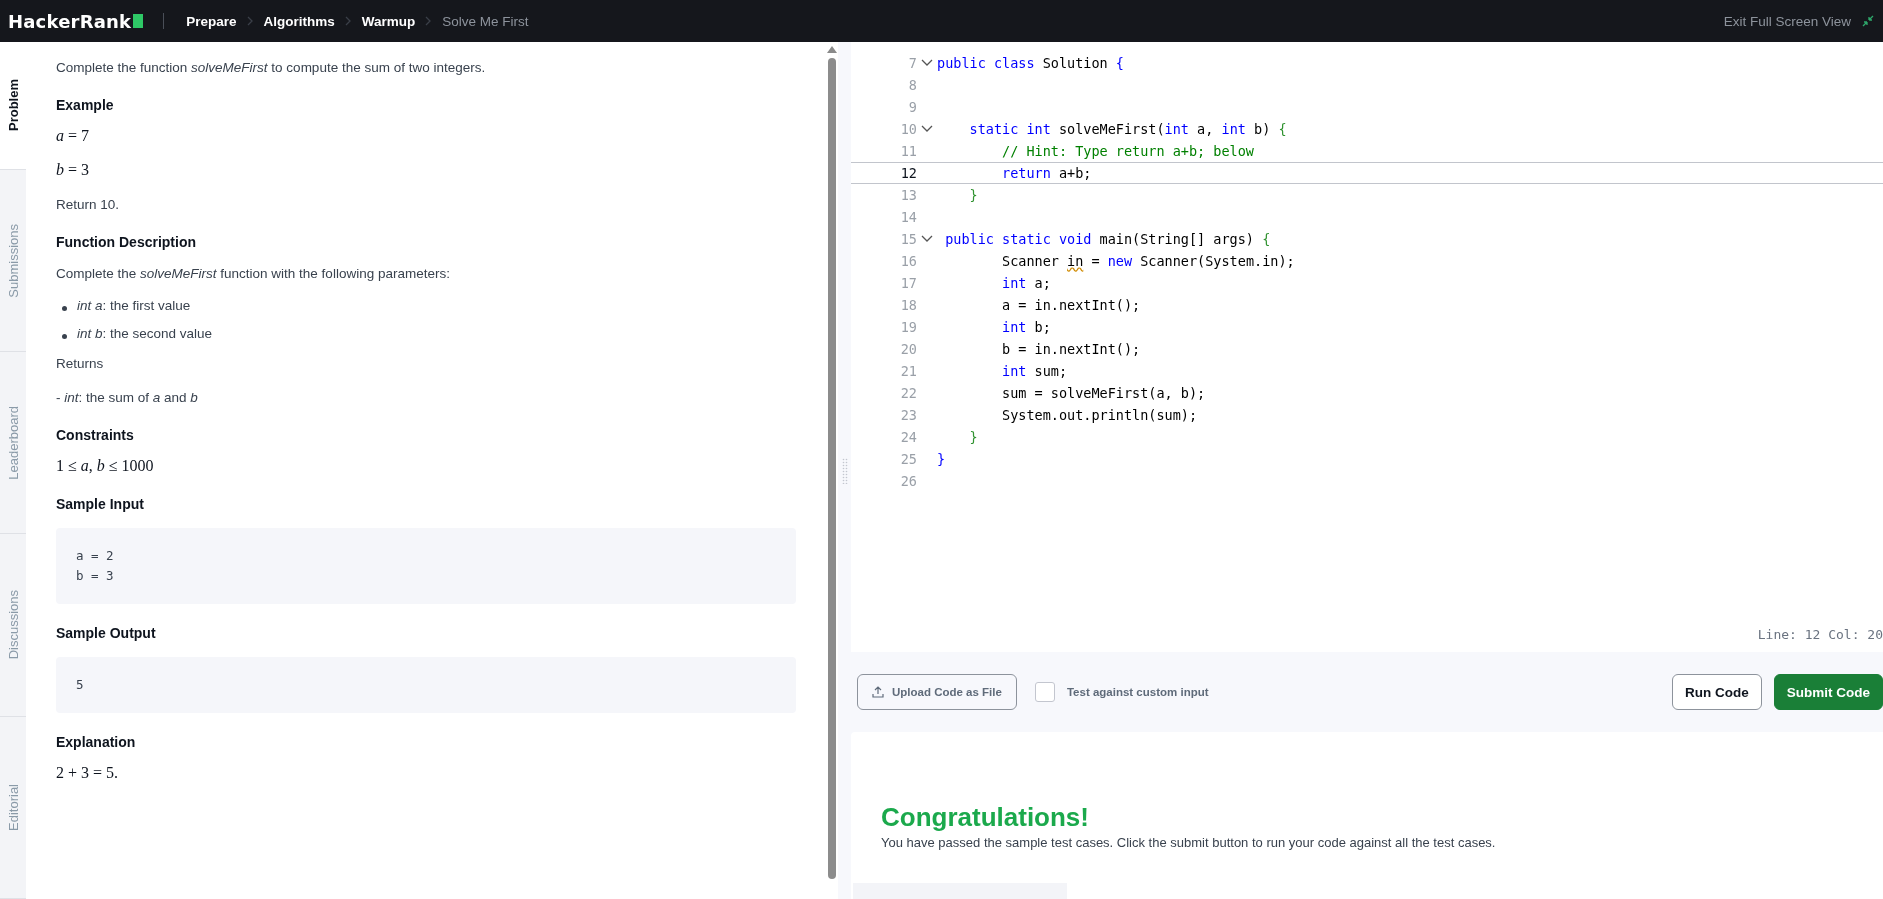  Describe the element at coordinates (73, 136) in the screenshot. I see `math-expression: a = 7` at that location.